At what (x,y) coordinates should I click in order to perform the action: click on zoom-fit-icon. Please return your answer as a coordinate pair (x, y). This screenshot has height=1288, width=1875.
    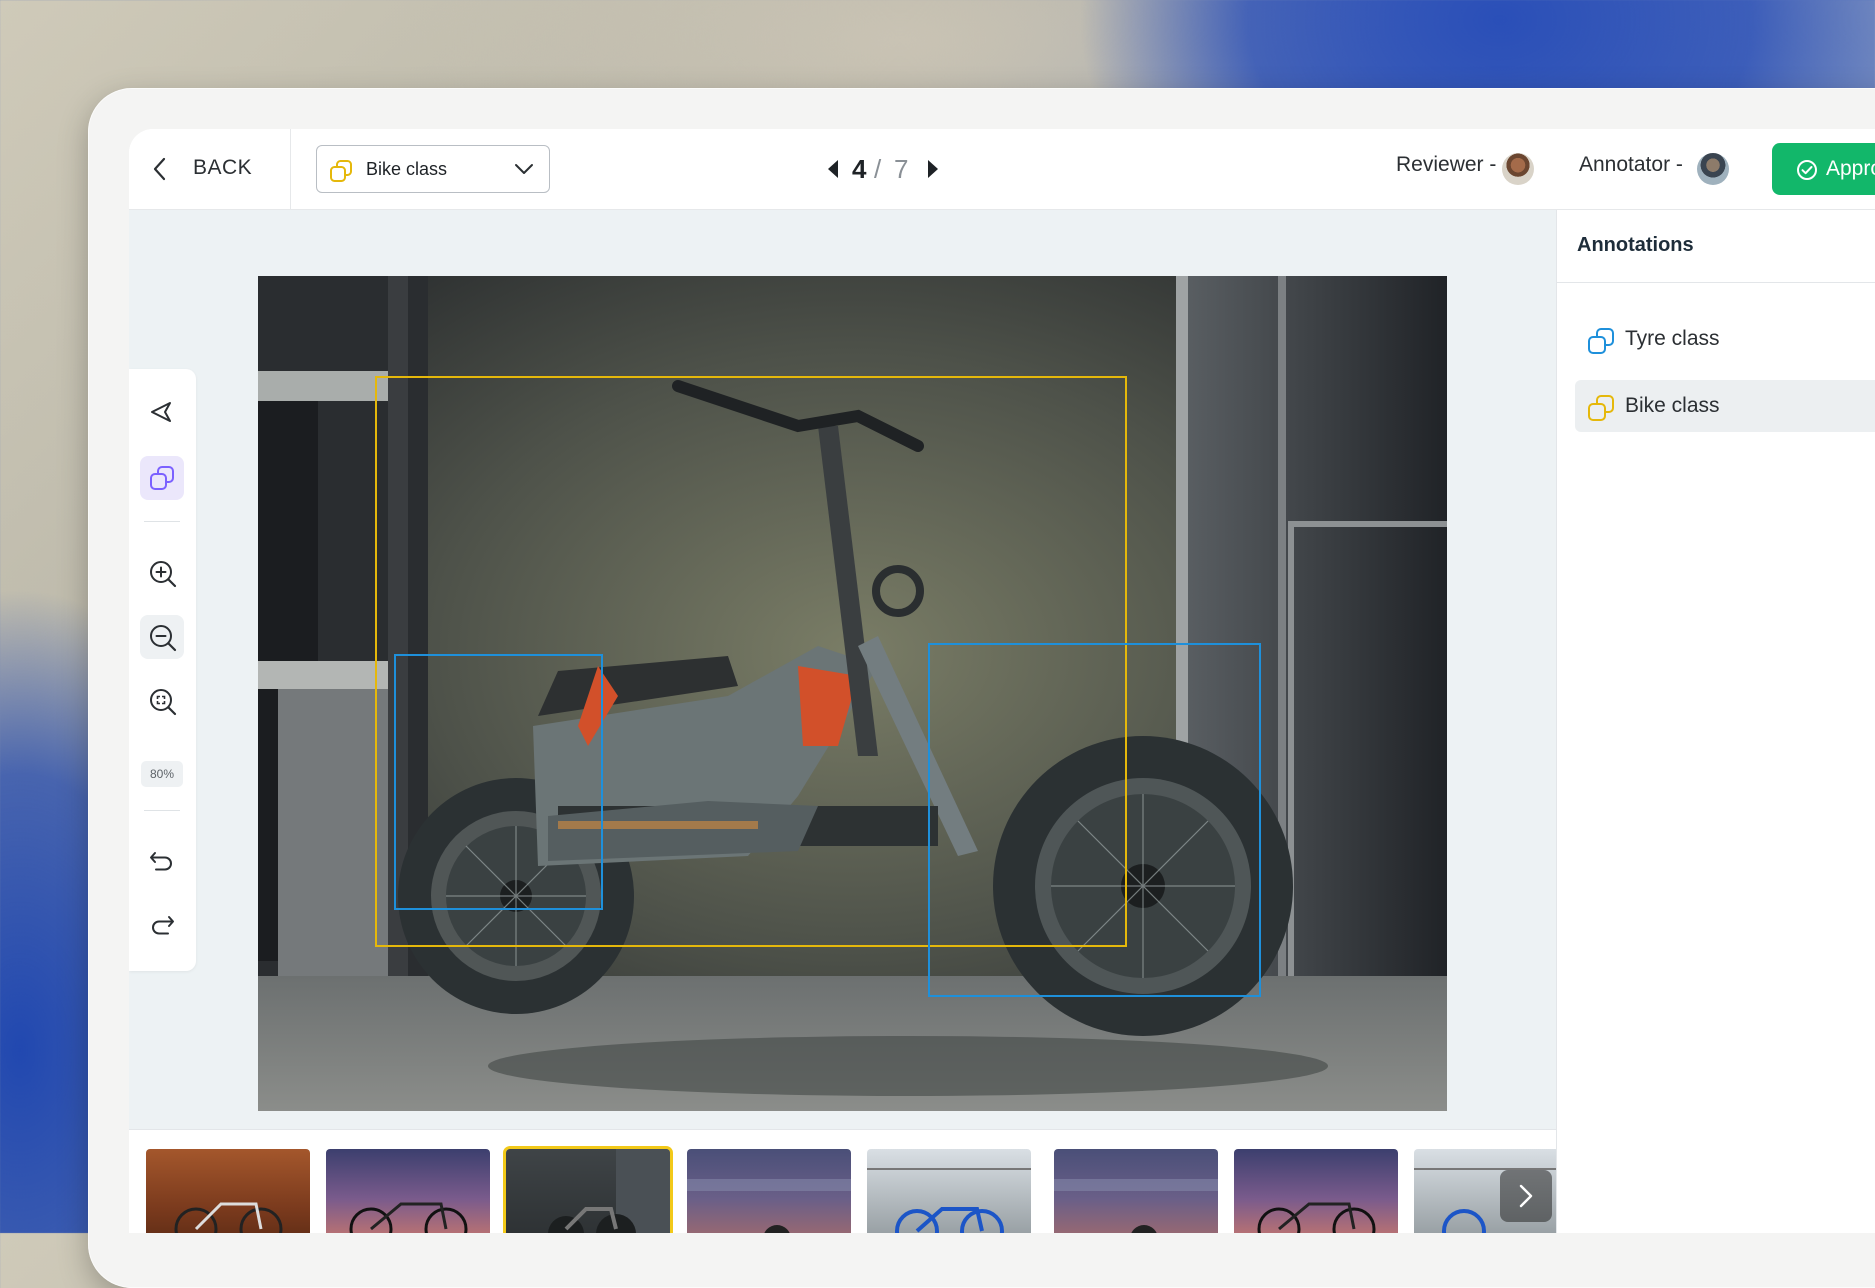
    Looking at the image, I should click on (163, 702).